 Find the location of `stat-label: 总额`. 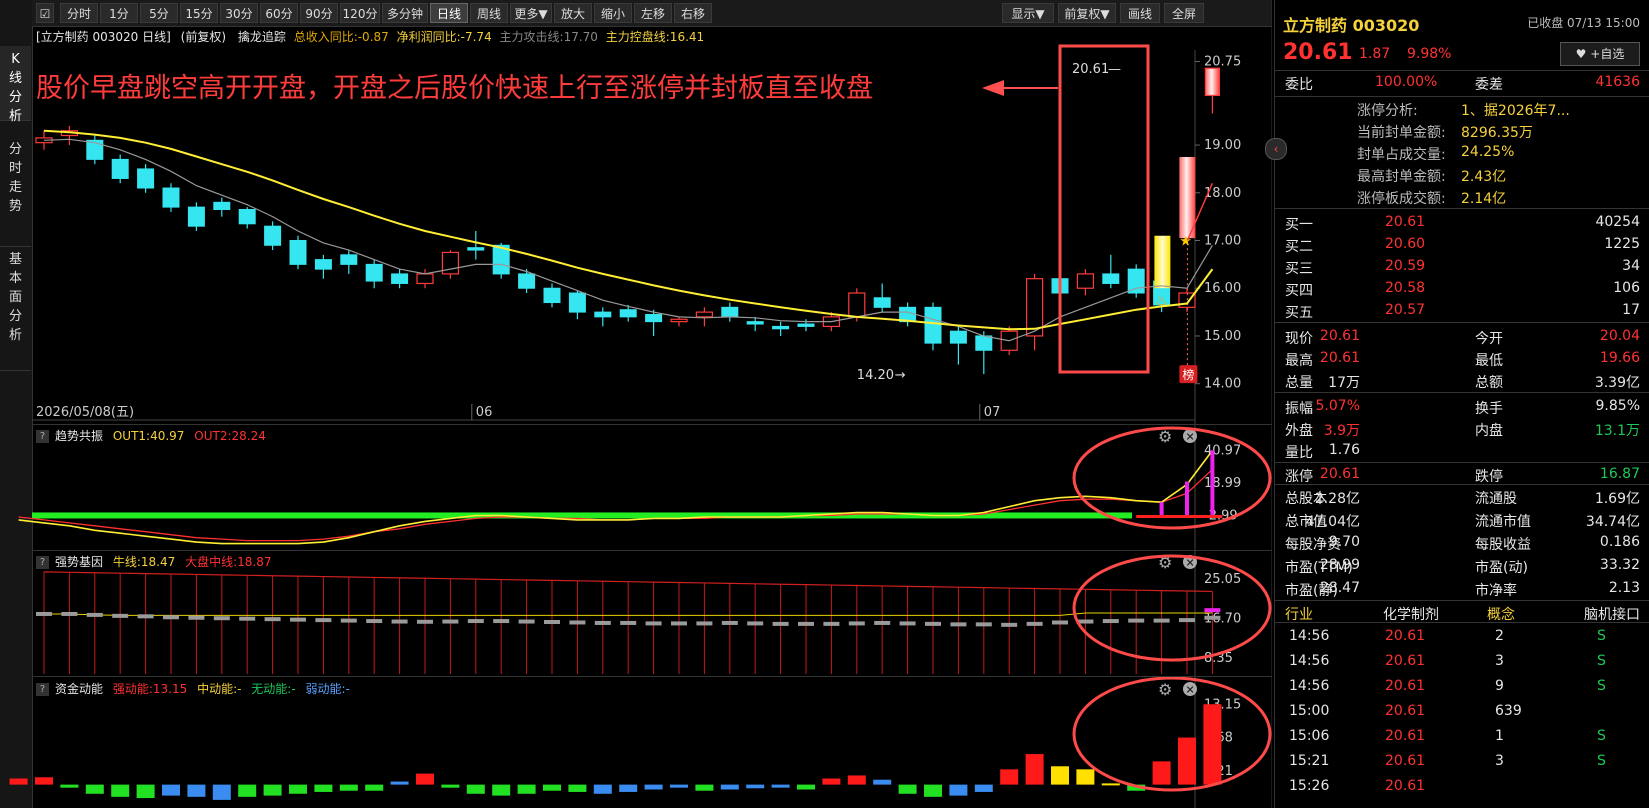

stat-label: 总额 is located at coordinates (1489, 383).